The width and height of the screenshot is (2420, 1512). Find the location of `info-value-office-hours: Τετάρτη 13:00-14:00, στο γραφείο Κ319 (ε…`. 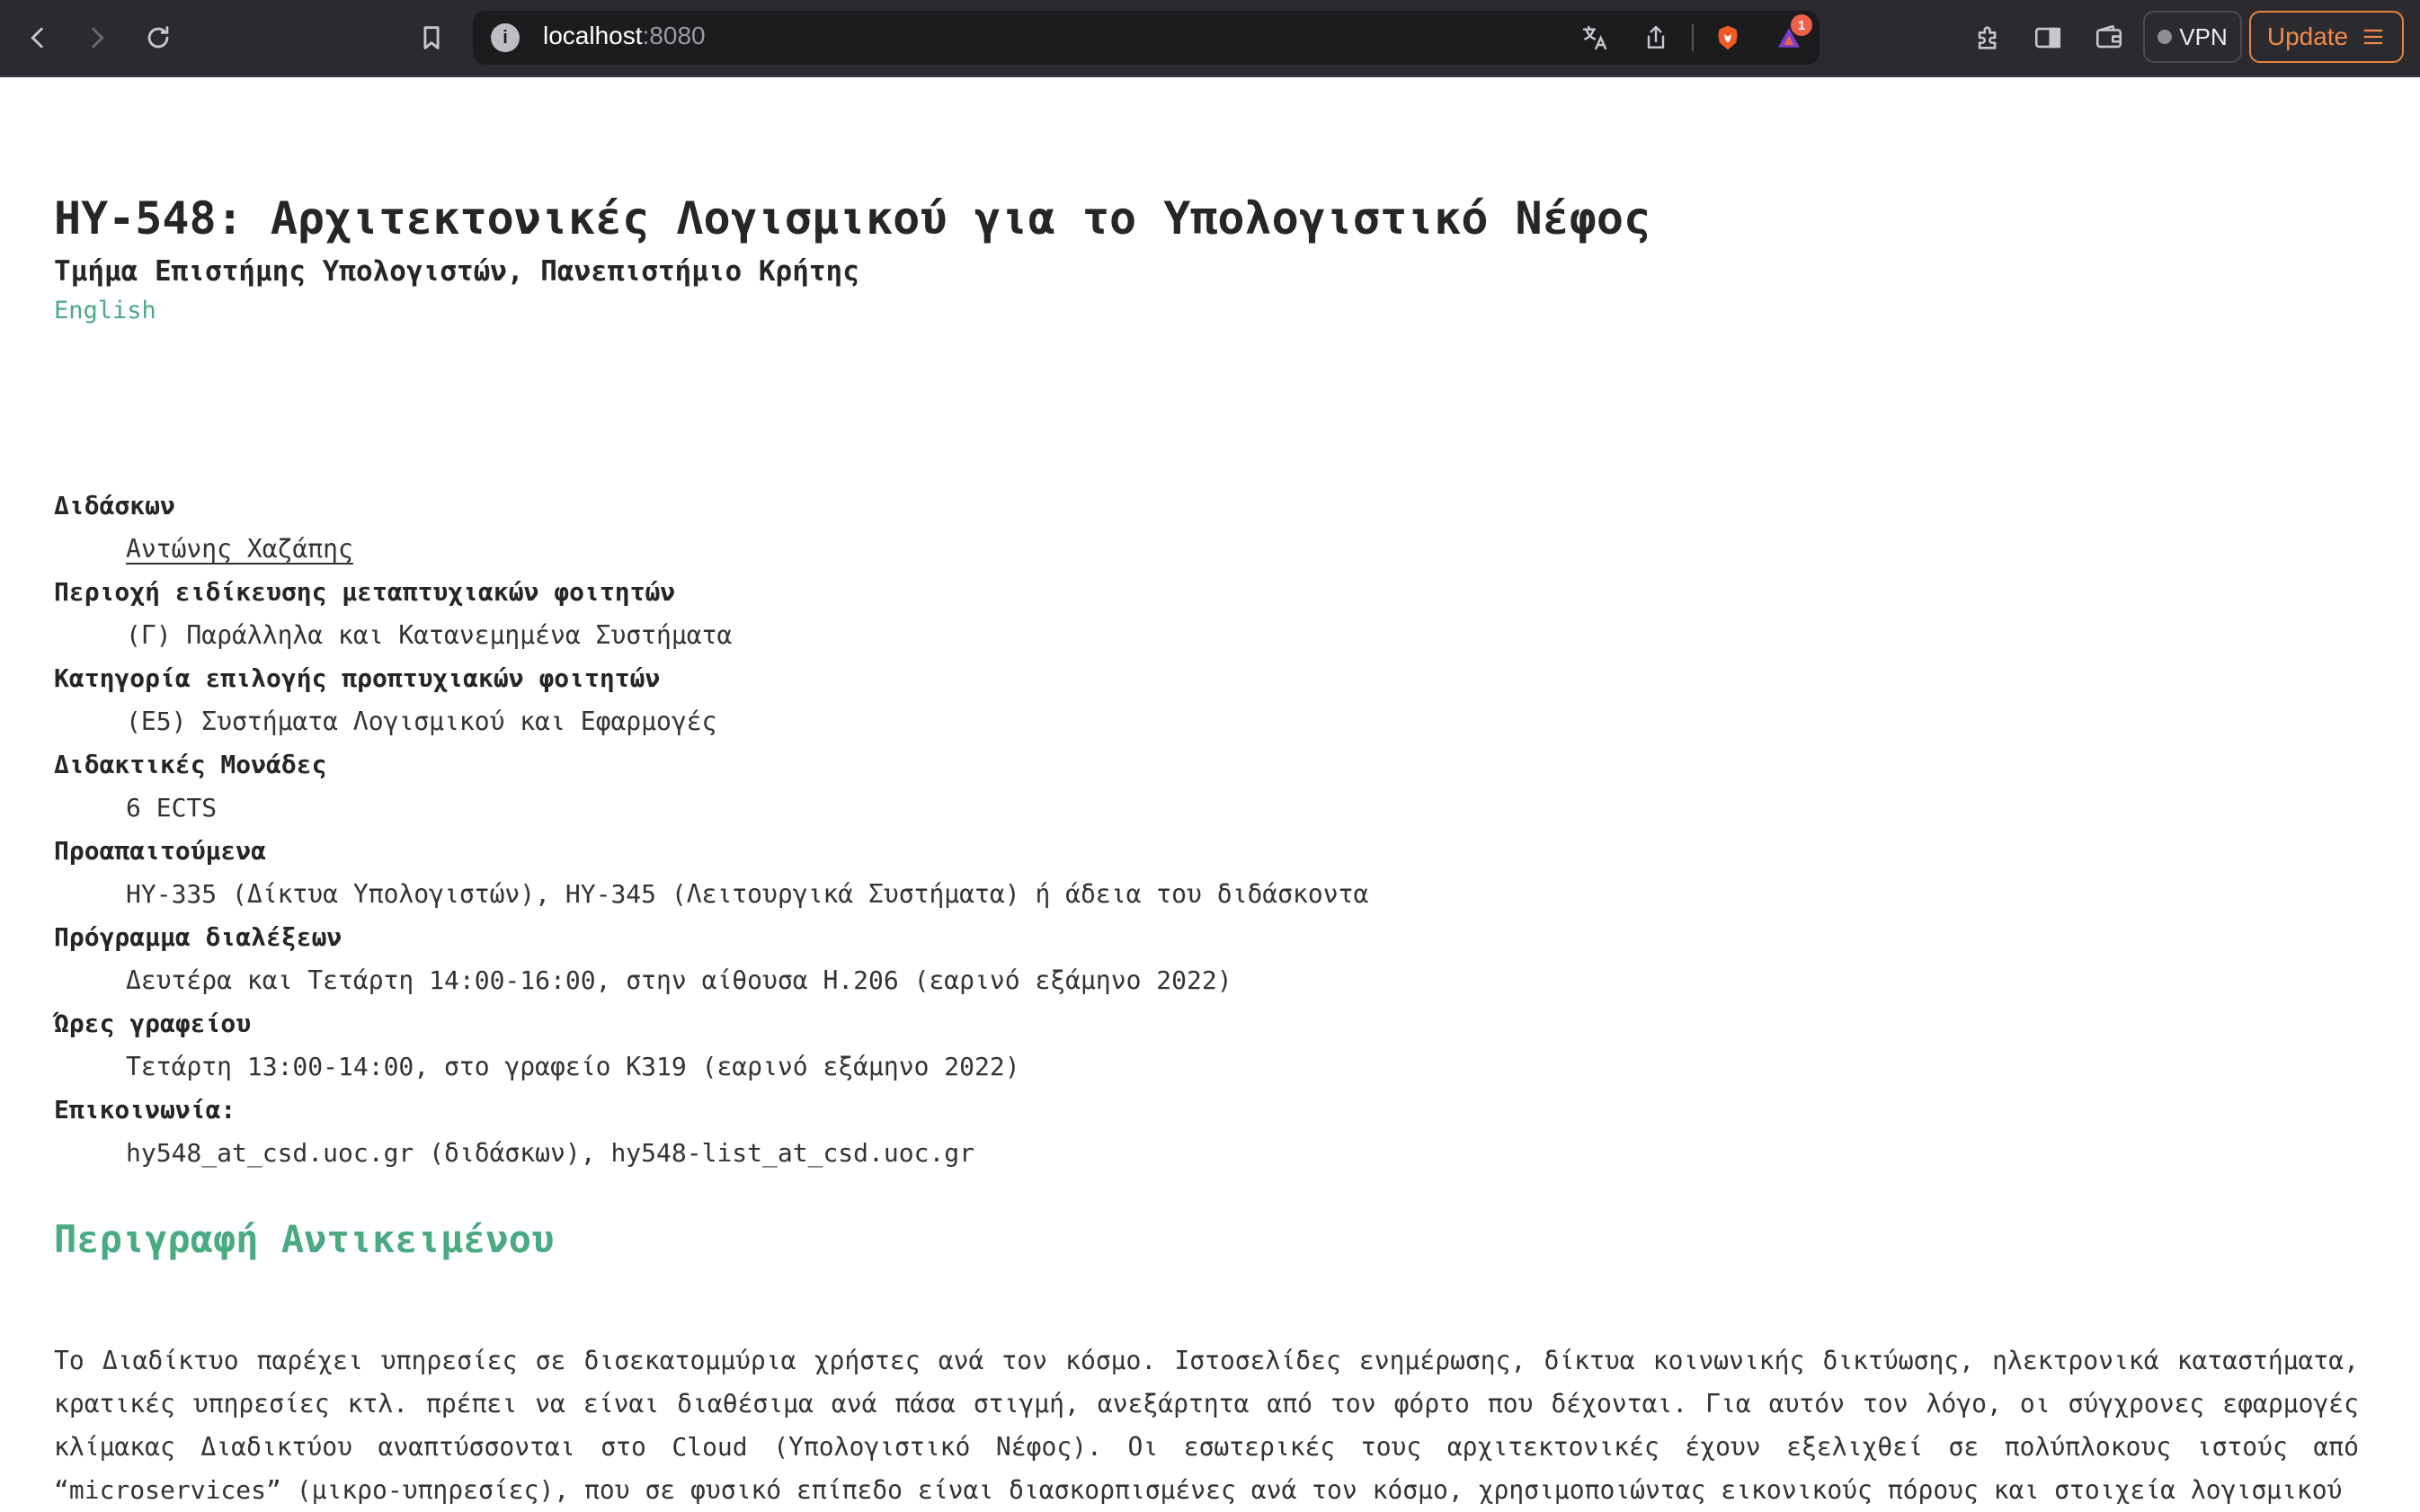

info-value-office-hours: Τετάρτη 13:00-14:00, στο γραφείο Κ319 (ε… is located at coordinates (573, 1066).